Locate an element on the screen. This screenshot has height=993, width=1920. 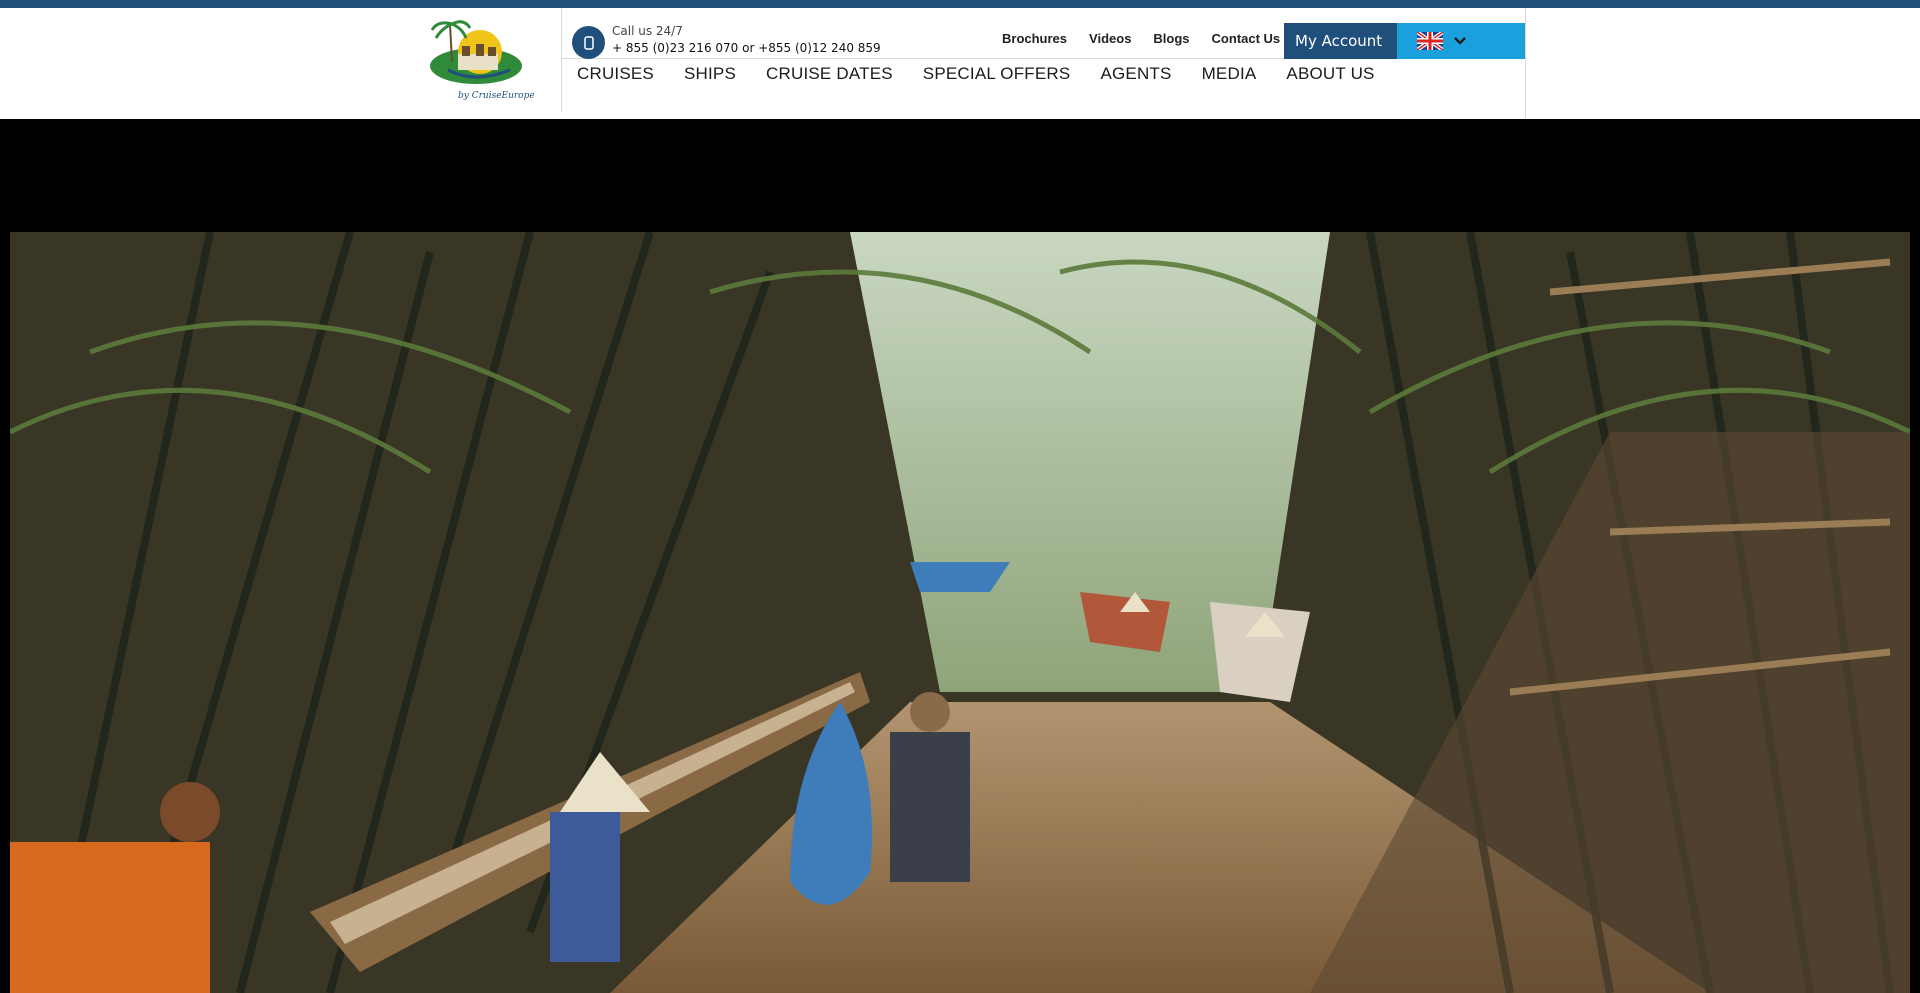
videos-link: Videos is located at coordinates (1110, 38).